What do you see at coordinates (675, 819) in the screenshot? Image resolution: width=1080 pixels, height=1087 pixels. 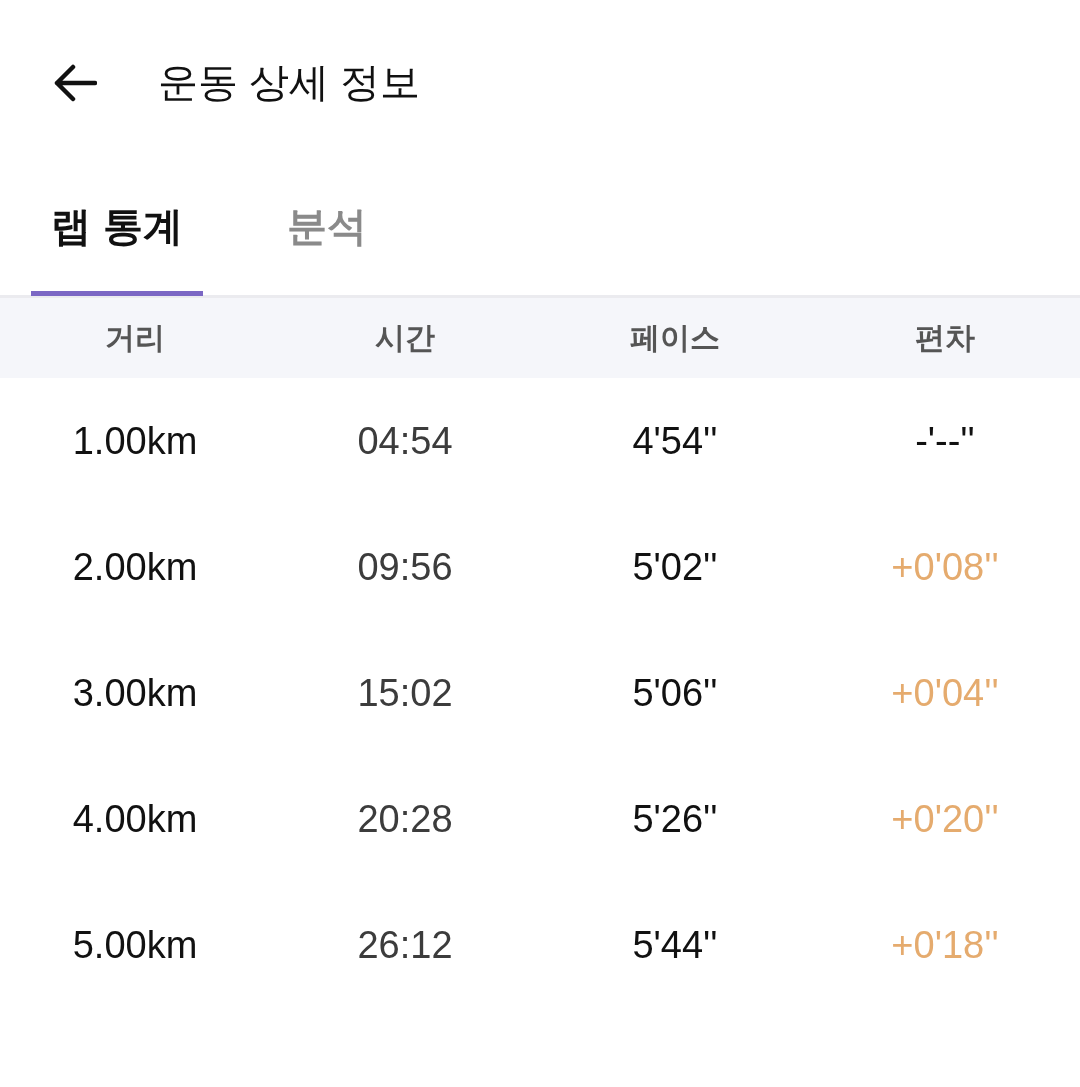 I see `pace-cell: 5'26''` at bounding box center [675, 819].